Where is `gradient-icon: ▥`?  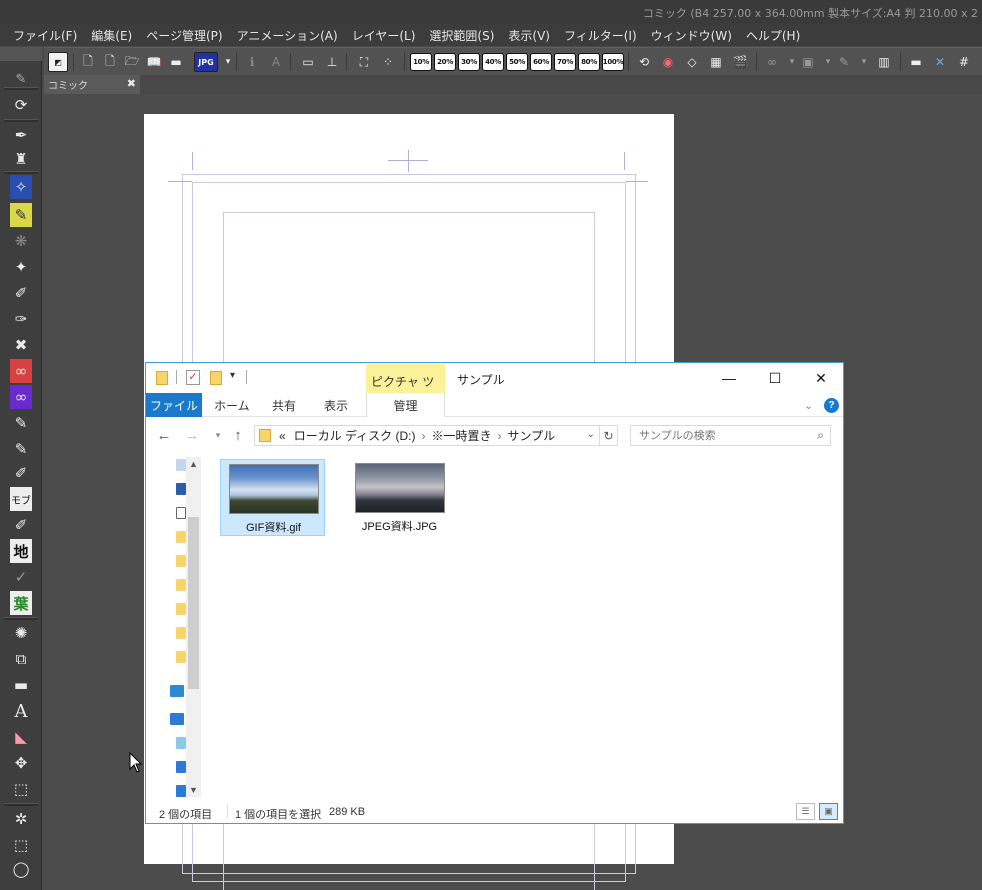
gradient-icon: ▥ is located at coordinates (884, 62).